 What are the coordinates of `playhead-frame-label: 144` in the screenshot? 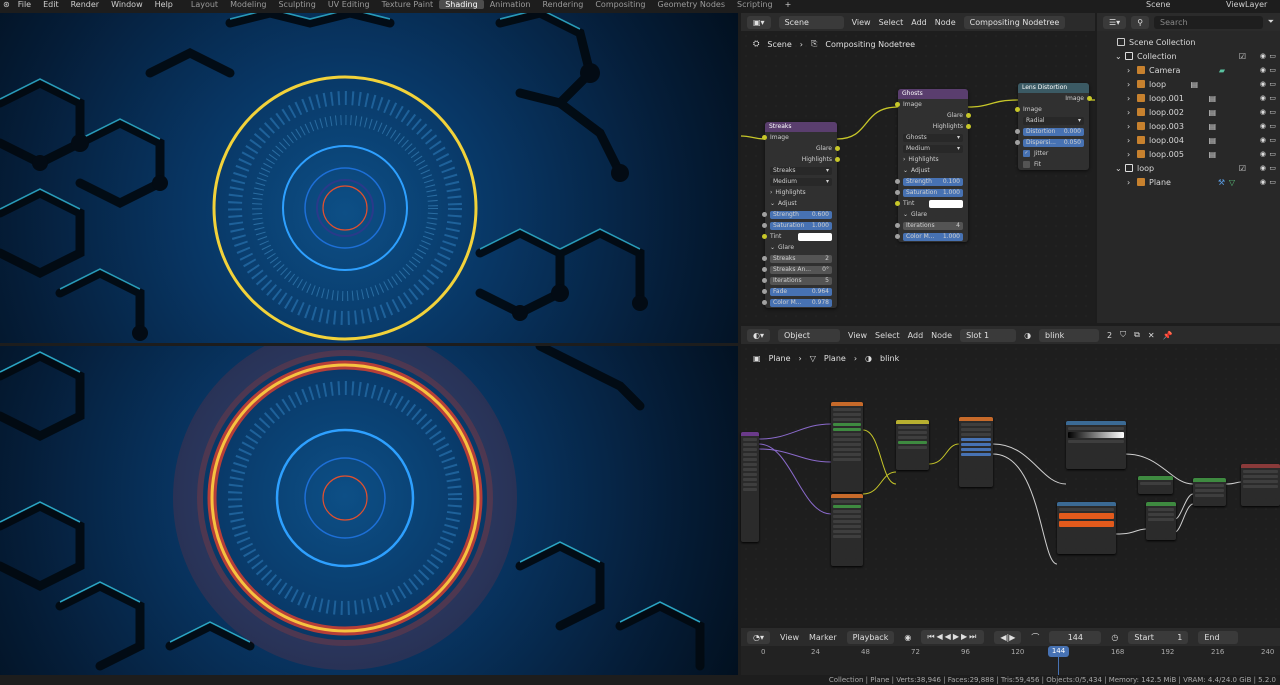 It's located at (1058, 651).